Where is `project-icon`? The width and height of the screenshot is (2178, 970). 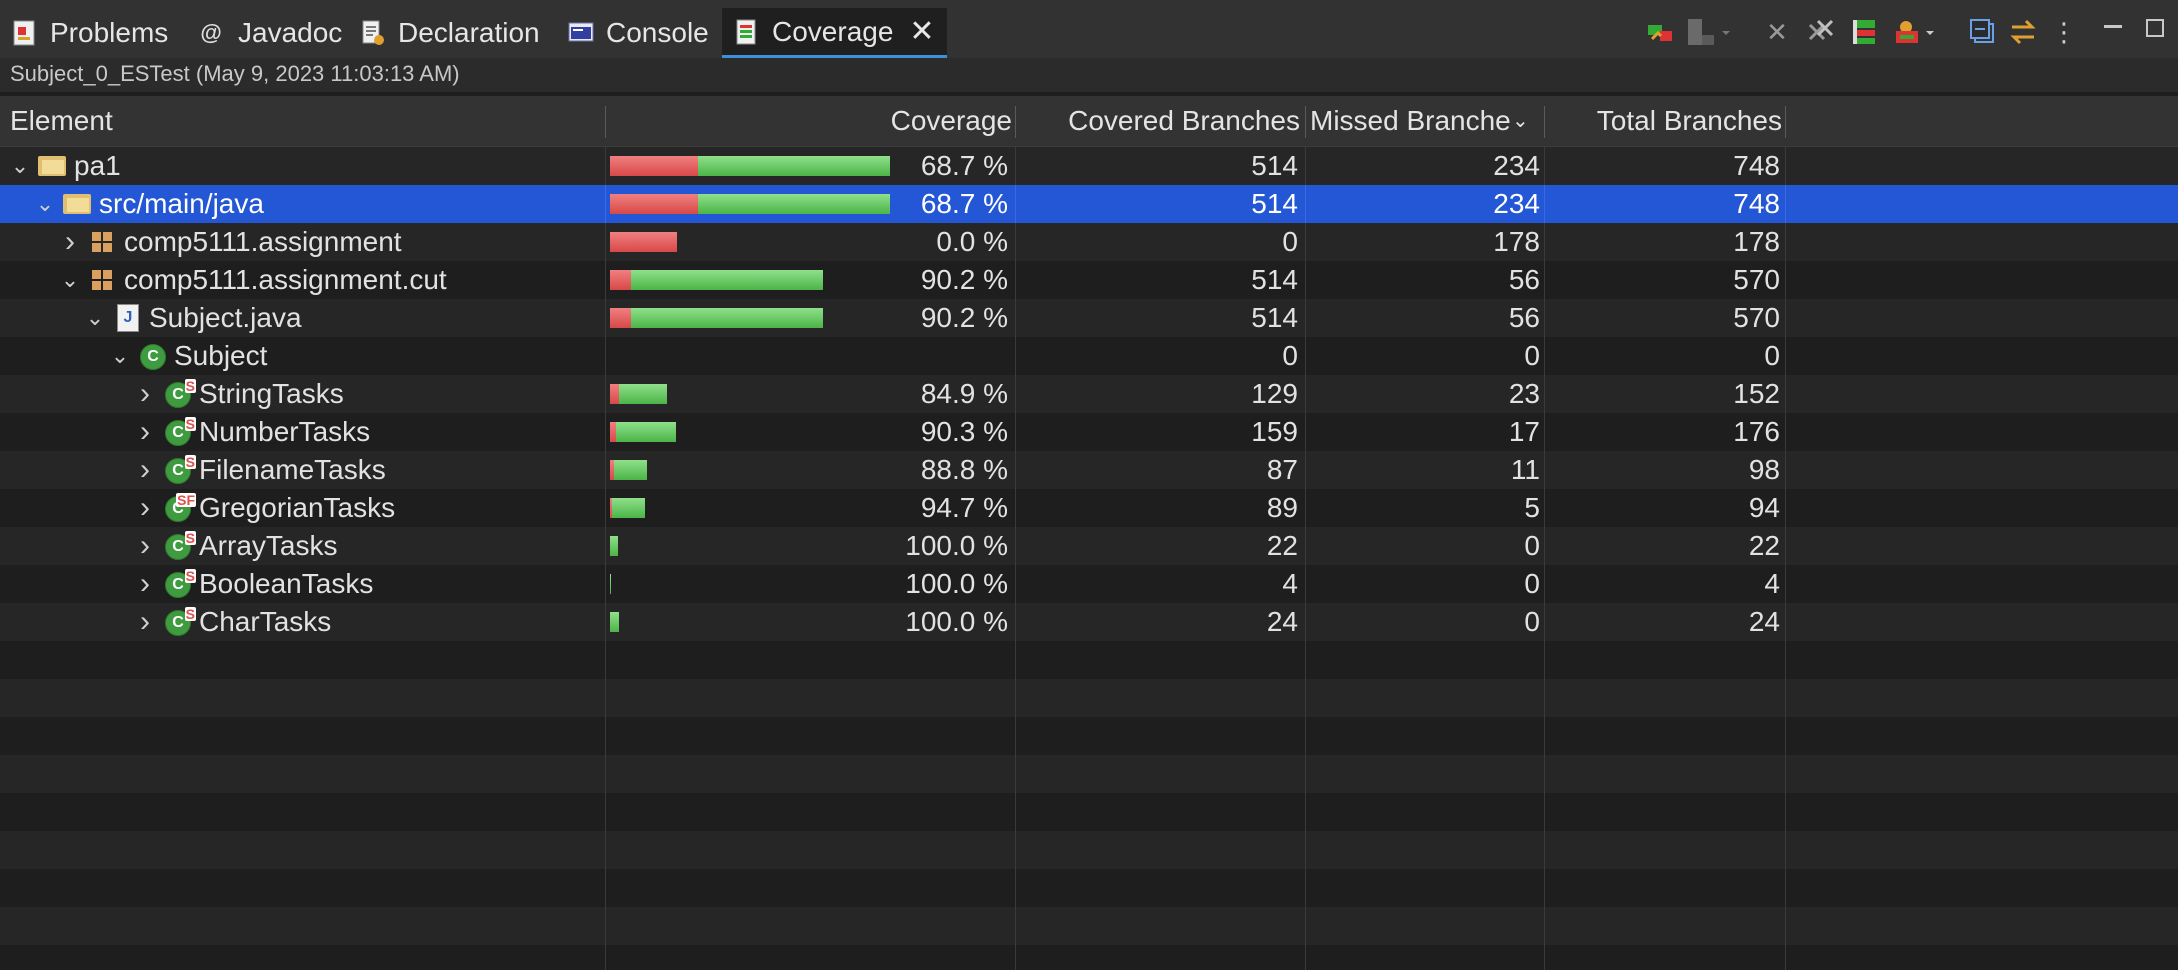 project-icon is located at coordinates (52, 166).